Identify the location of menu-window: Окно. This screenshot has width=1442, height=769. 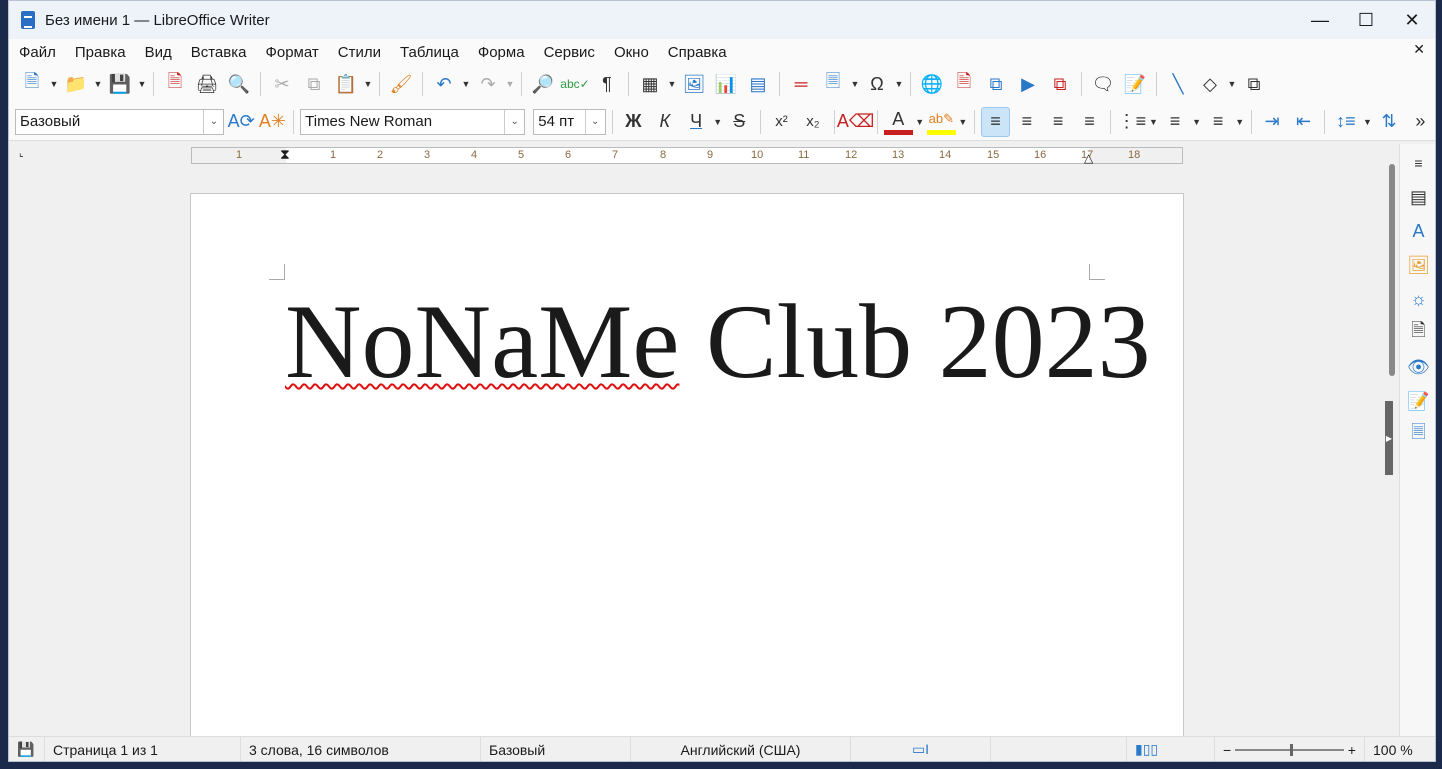
(631, 52).